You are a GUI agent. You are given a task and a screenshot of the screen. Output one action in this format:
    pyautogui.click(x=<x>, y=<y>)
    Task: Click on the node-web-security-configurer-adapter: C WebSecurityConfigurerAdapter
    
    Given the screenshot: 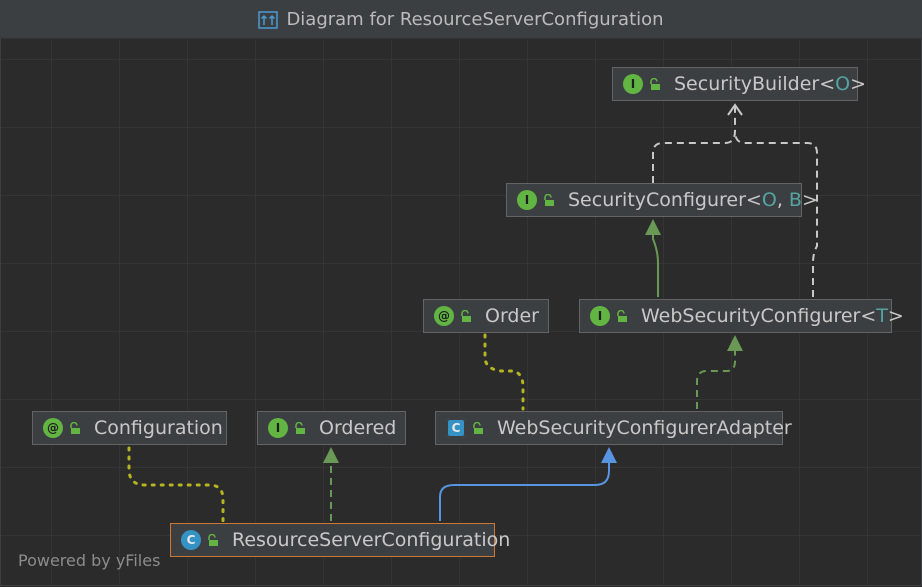 What is the action you would take?
    pyautogui.click(x=613, y=428)
    